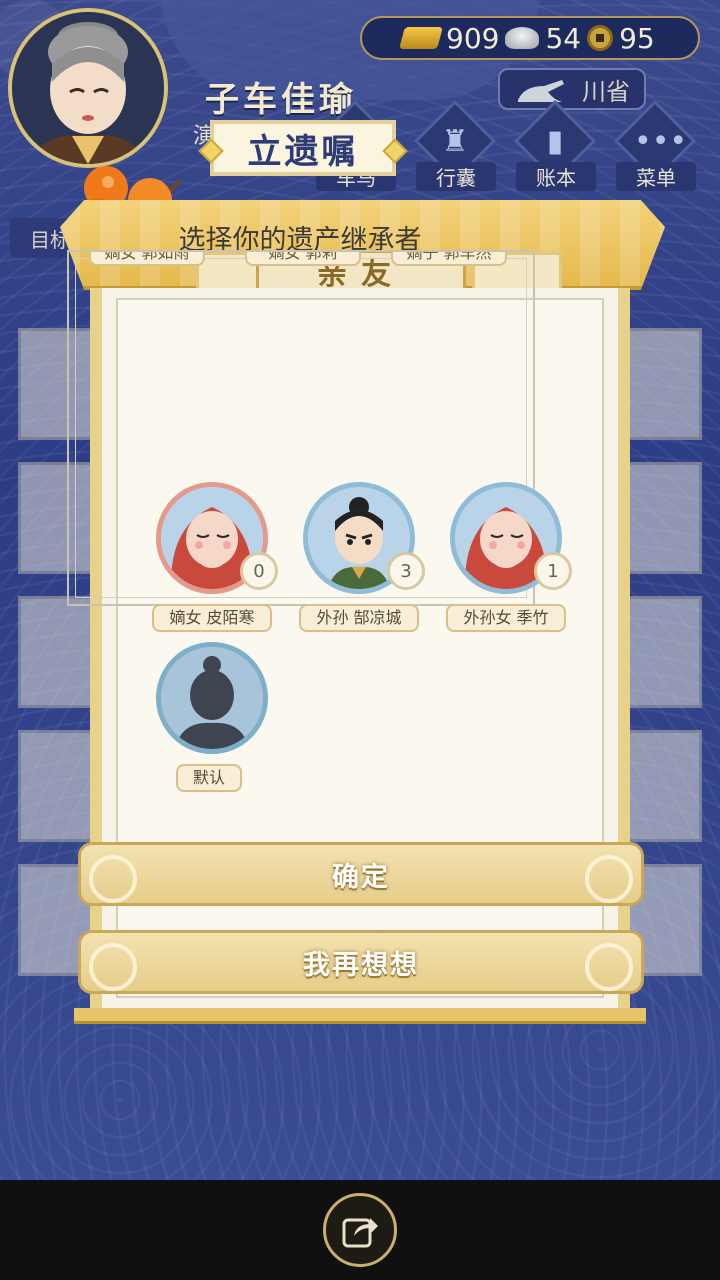 Image resolution: width=720 pixels, height=1280 pixels. I want to click on silver-ingot-icon, so click(522, 38).